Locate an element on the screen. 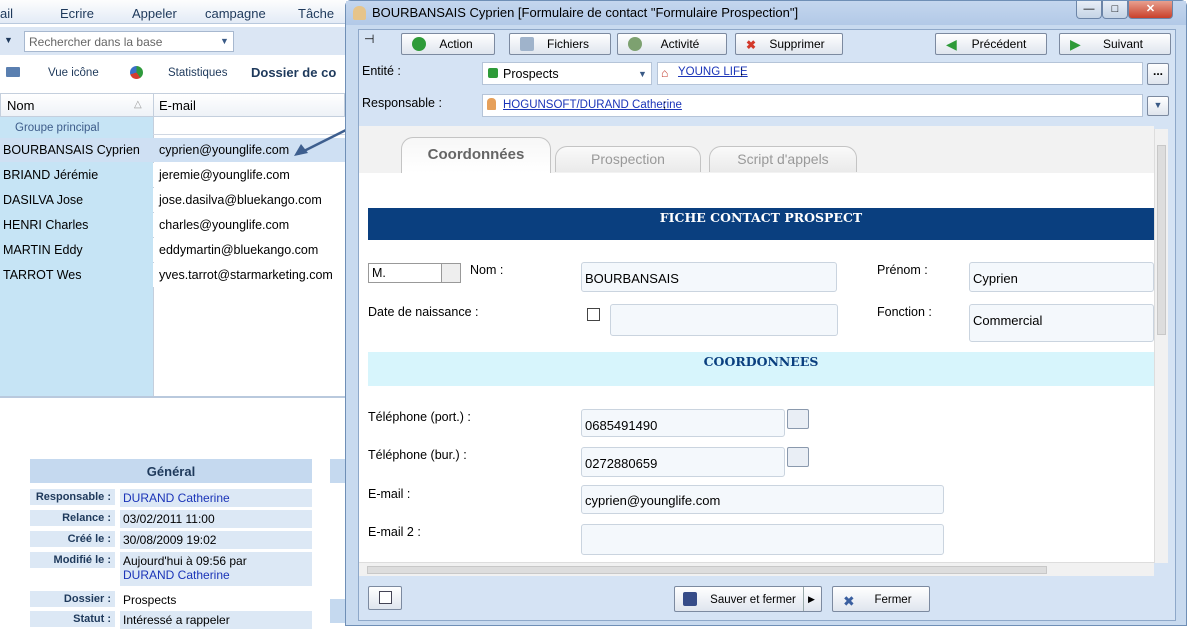  table-row: HENRI Charles charles@younglife.com is located at coordinates (172, 225).